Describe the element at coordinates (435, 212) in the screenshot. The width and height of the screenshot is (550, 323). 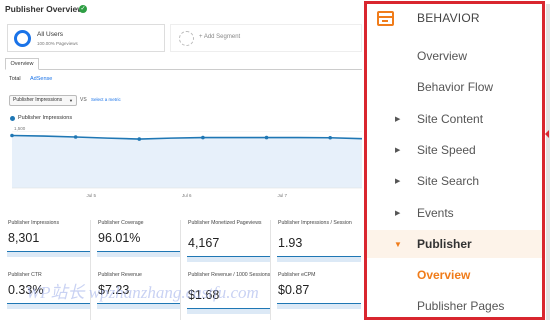
I see `nav-item-label: Events` at that location.